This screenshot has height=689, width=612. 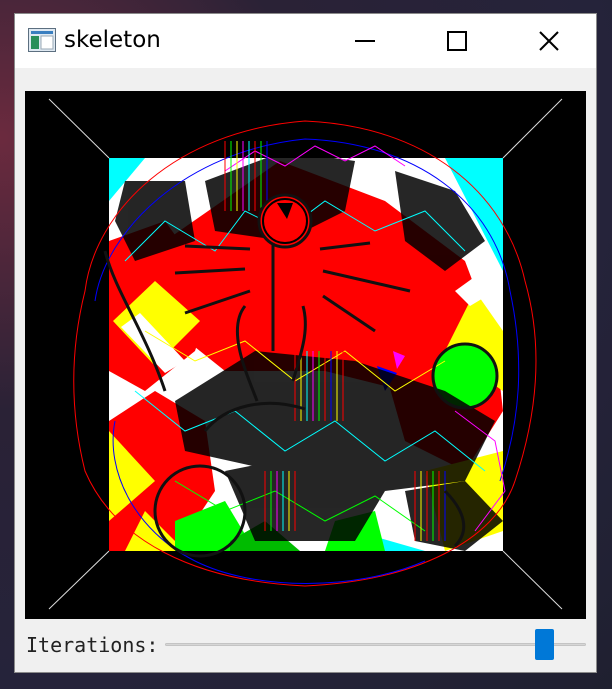 I want to click on iterations-label: Iterations:, so click(x=92, y=645).